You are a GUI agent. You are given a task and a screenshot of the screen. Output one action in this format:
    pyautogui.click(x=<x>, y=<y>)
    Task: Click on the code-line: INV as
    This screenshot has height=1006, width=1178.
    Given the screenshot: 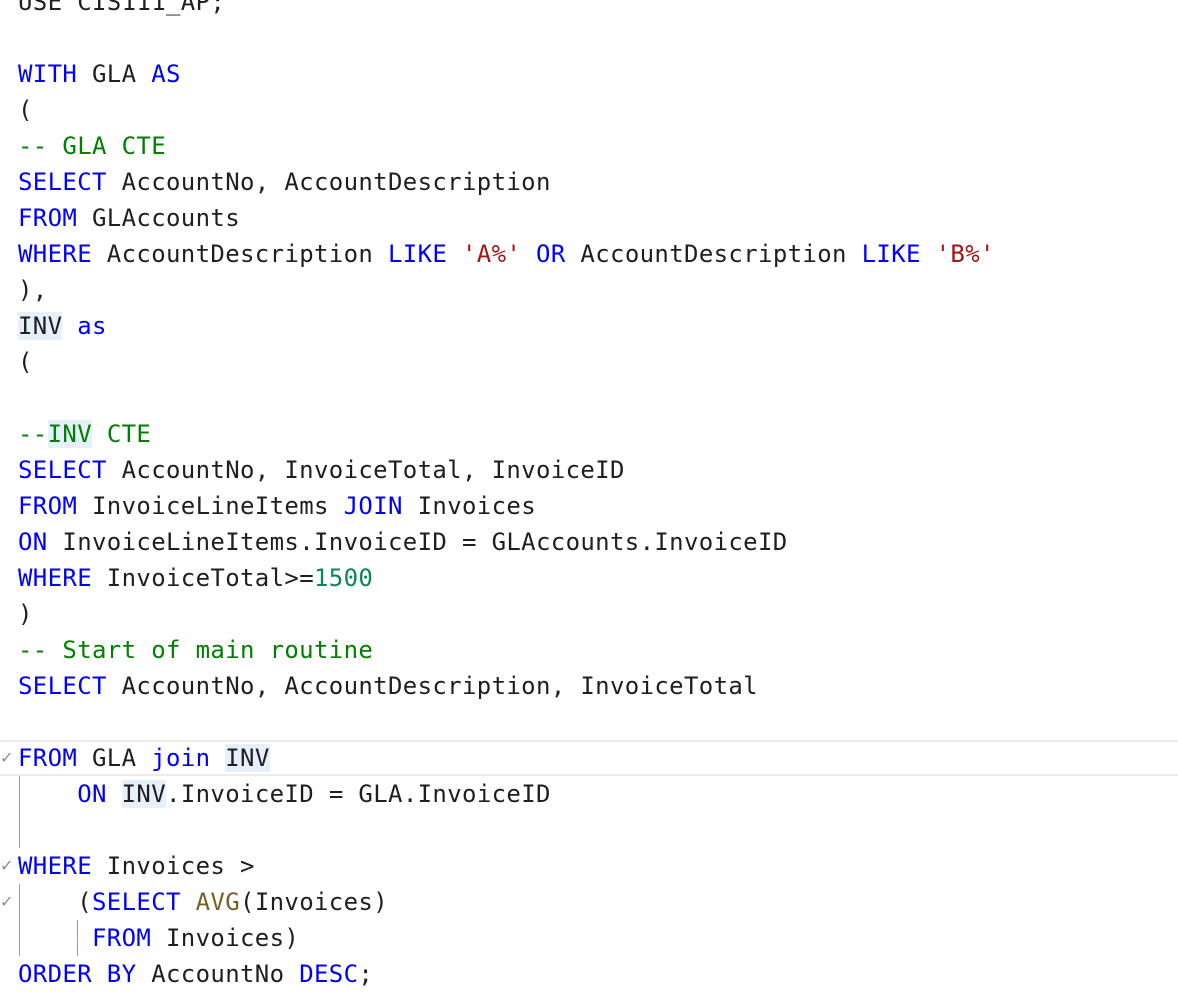 What is the action you would take?
    pyautogui.click(x=589, y=326)
    